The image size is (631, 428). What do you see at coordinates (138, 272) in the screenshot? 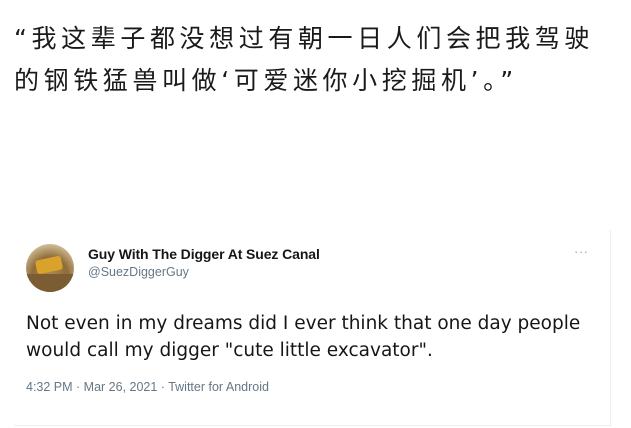
I see `author-handle: @SuezDiggerGuy` at bounding box center [138, 272].